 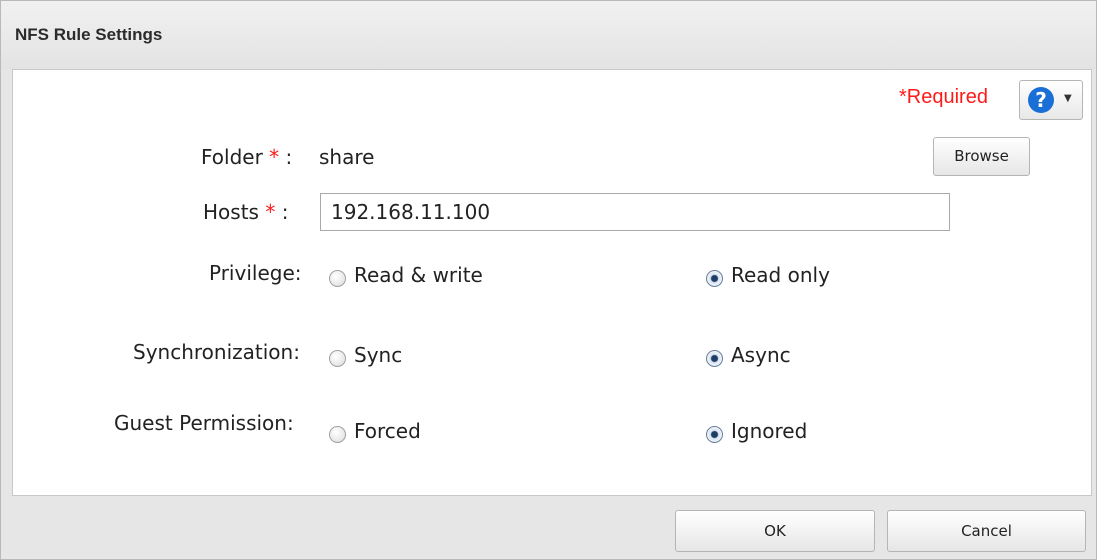 What do you see at coordinates (761, 355) in the screenshot?
I see `radio-async-label: Async` at bounding box center [761, 355].